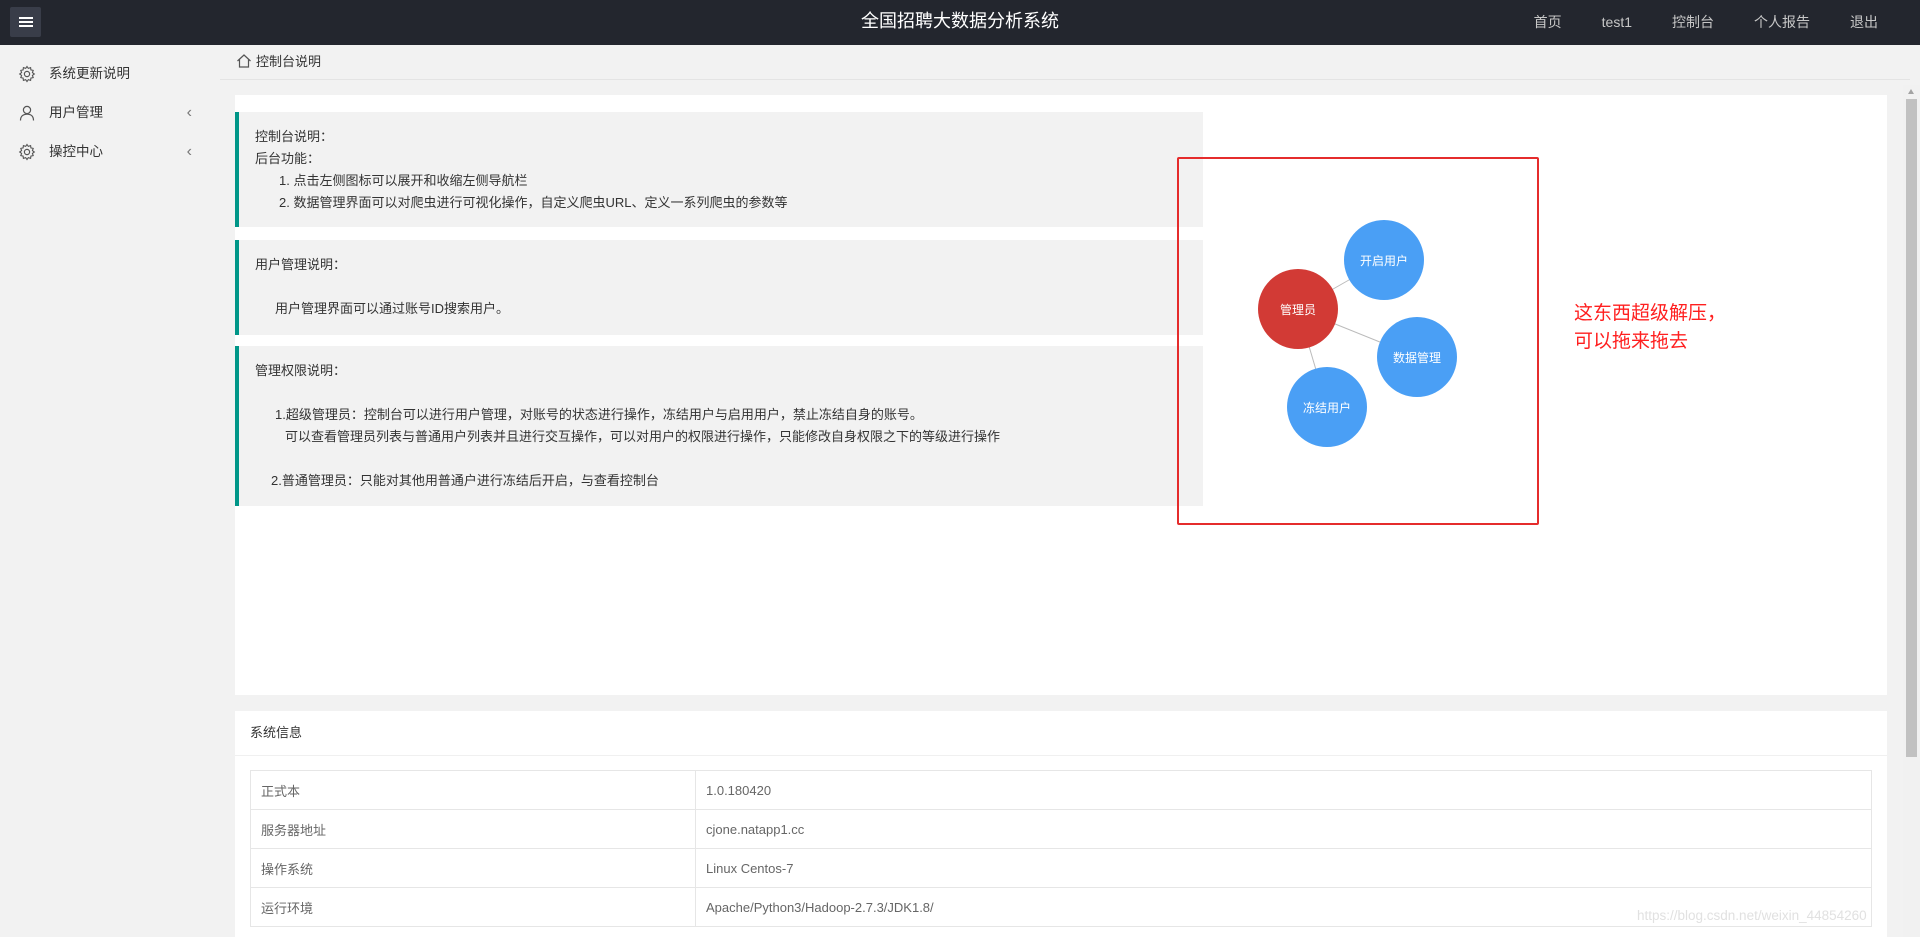 The width and height of the screenshot is (1920, 937). Describe the element at coordinates (1283, 829) in the screenshot. I see `table-cell-value: cjone.natapp1.cc` at that location.